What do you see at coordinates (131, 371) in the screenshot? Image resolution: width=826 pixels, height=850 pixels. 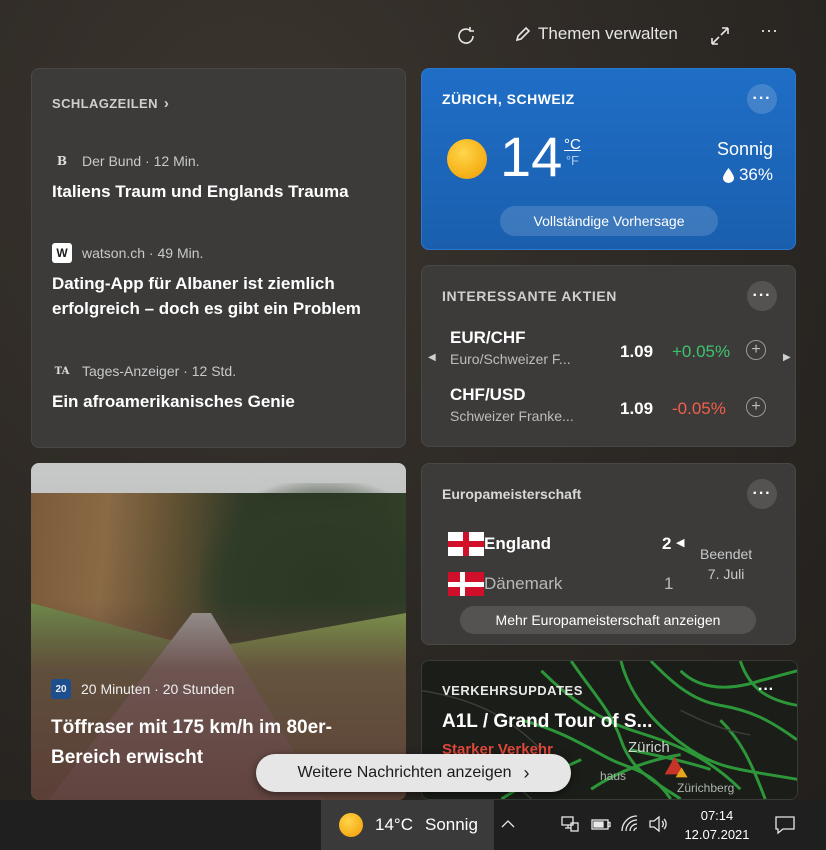 I see `headline-source: Tages-Anzeiger` at bounding box center [131, 371].